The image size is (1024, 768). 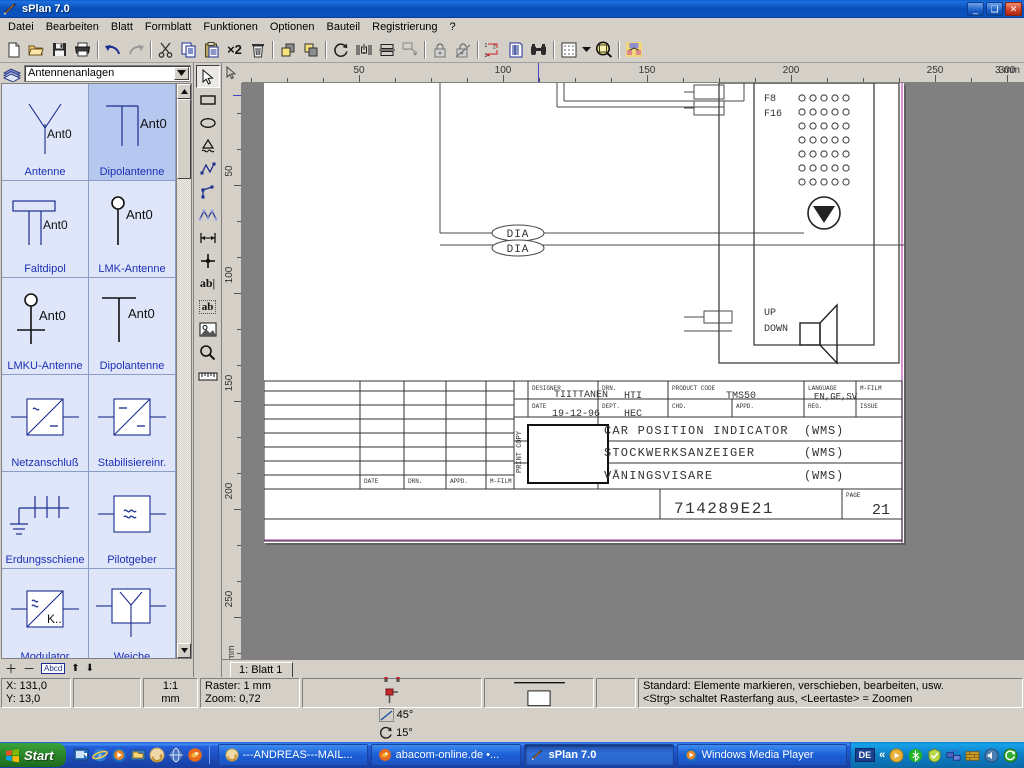 What do you see at coordinates (170, 693) in the screenshot?
I see `scale-field: 1:1 mm` at bounding box center [170, 693].